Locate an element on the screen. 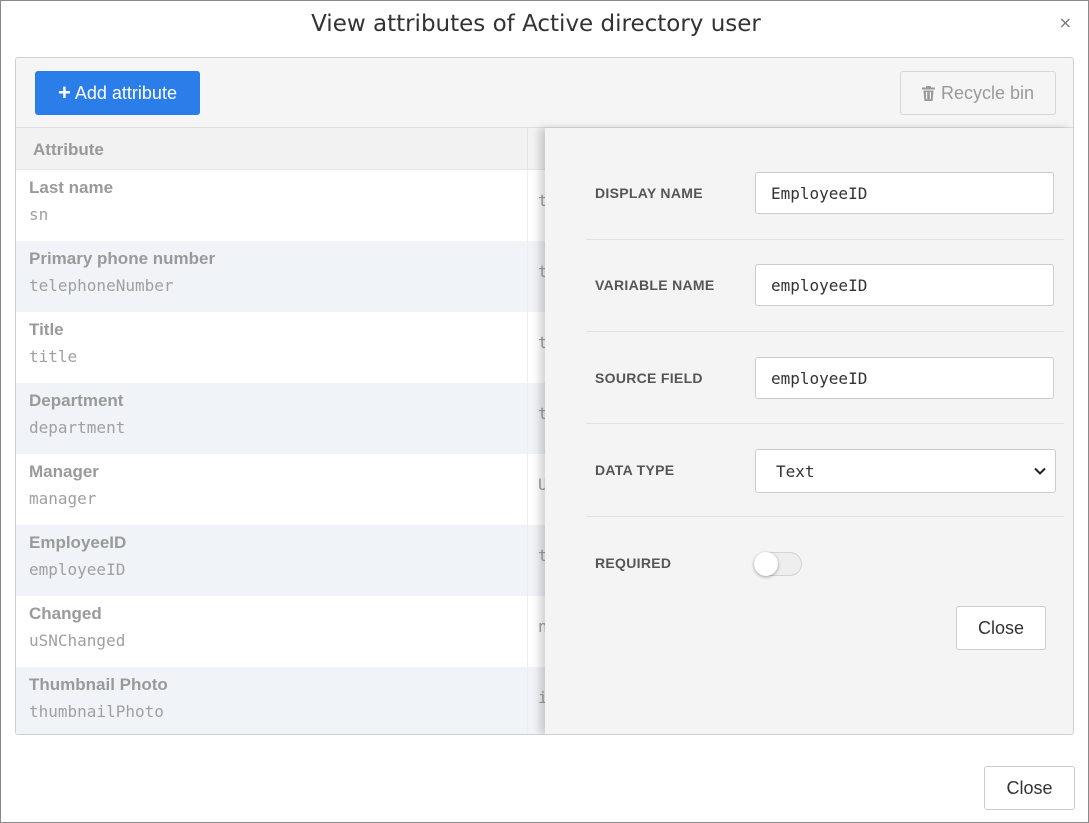 This screenshot has height=823, width=1089. attribute-name: Manager is located at coordinates (64, 471).